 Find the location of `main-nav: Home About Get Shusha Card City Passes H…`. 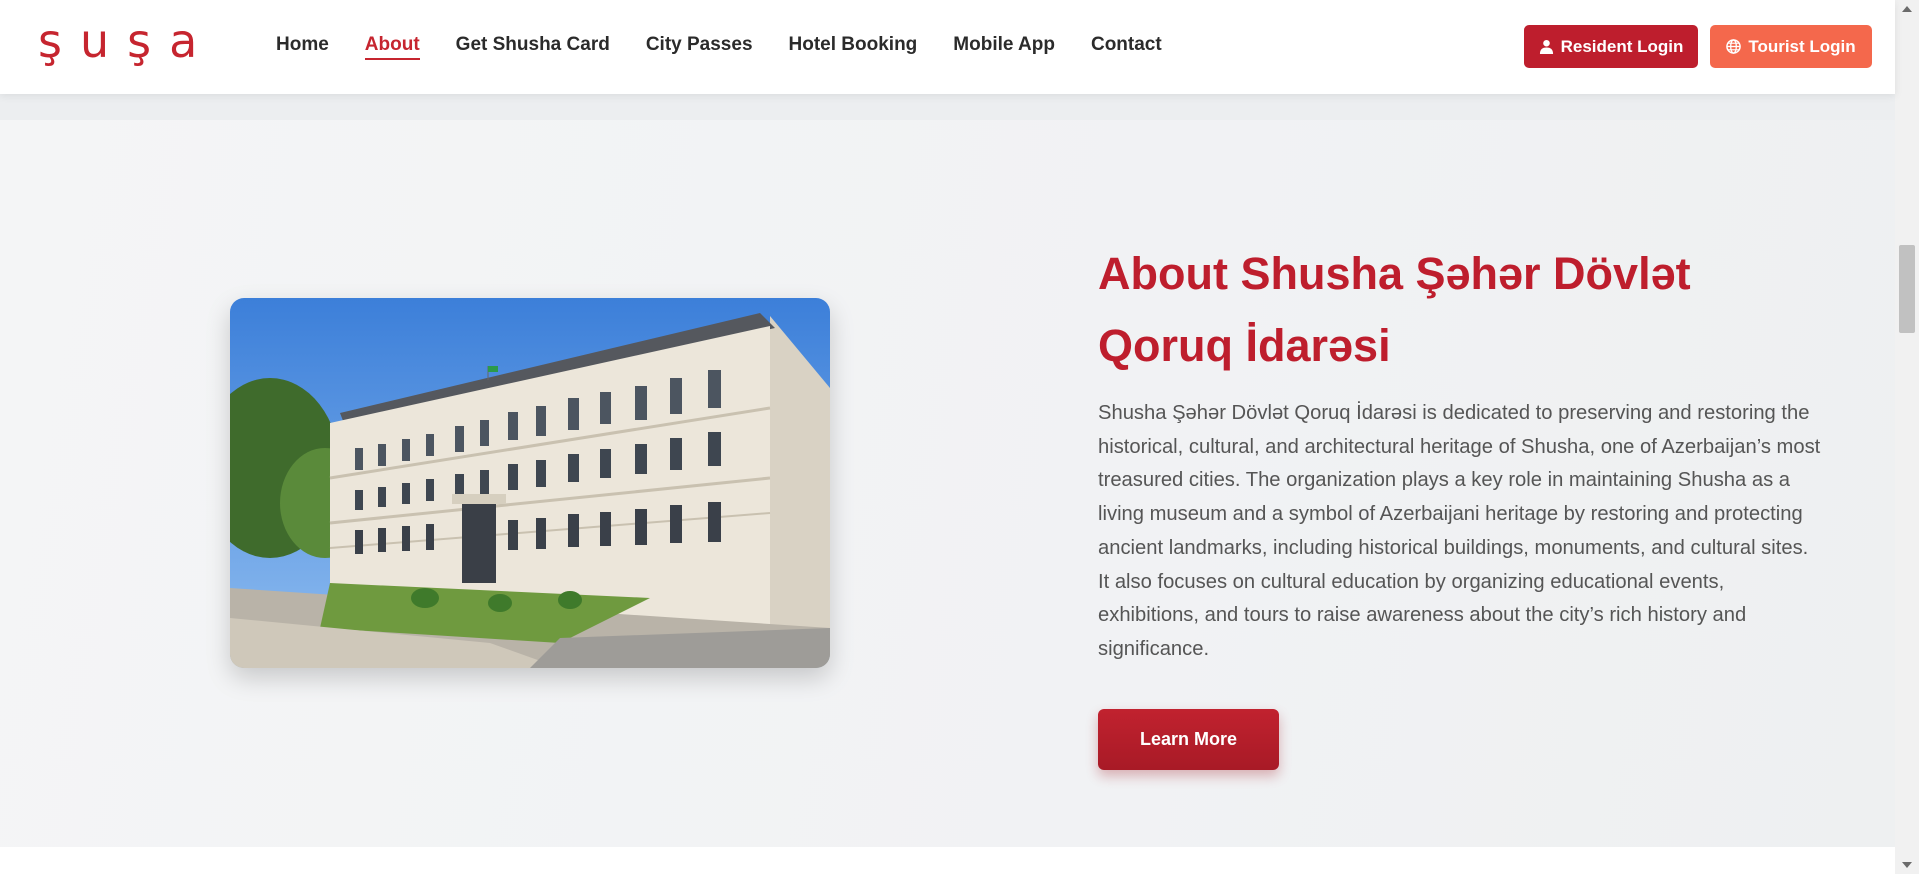

main-nav: Home About Get Shusha Card City Passes H… is located at coordinates (737, 47).